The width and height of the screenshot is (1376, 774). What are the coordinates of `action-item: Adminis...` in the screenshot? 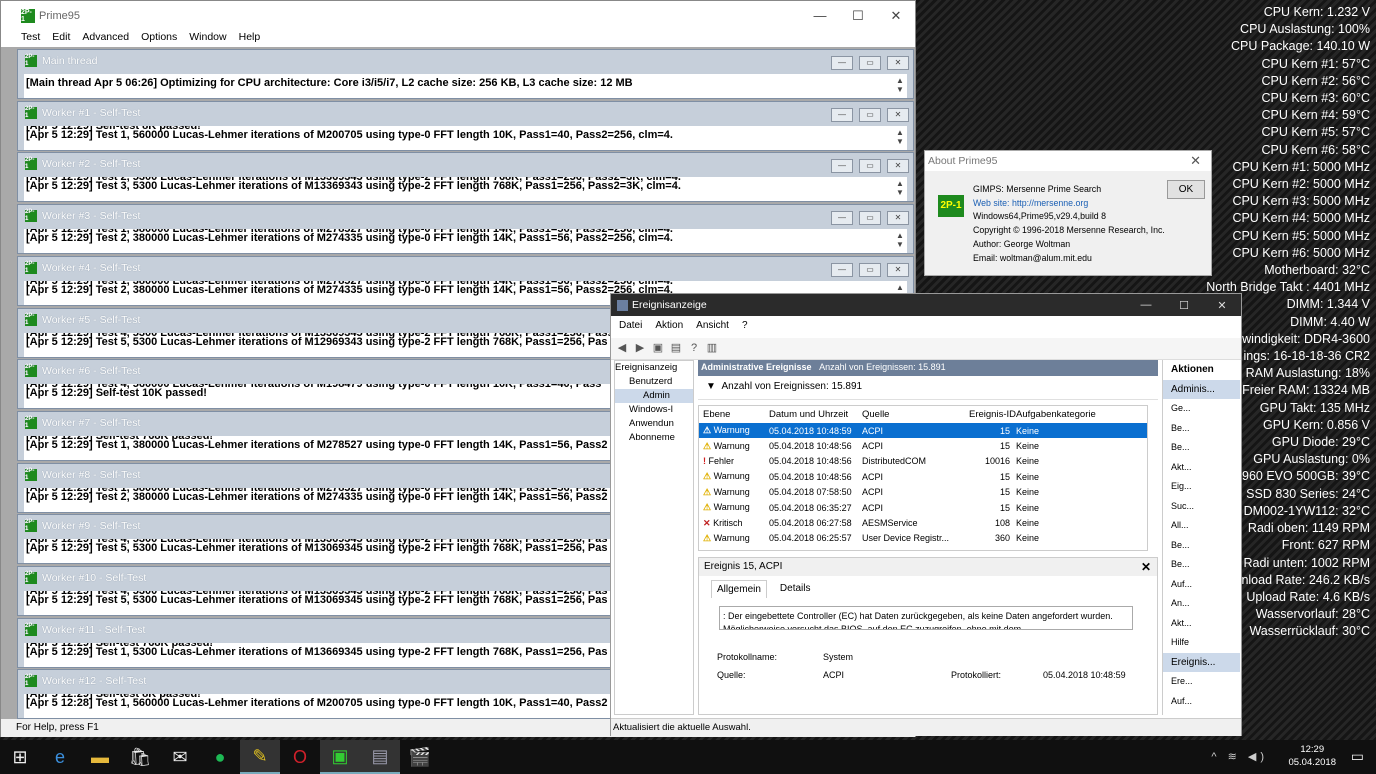 It's located at (1201, 389).